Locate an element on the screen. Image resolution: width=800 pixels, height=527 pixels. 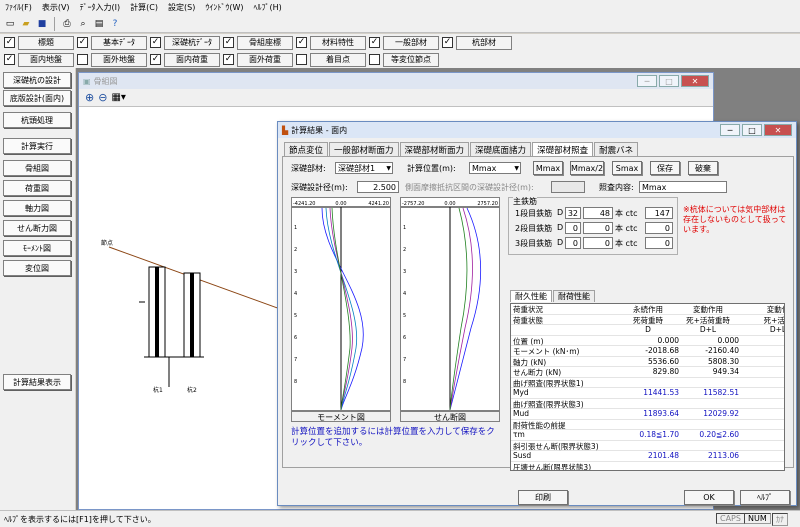
dialog-minimize-button: ─ is located at coordinates (730, 130).